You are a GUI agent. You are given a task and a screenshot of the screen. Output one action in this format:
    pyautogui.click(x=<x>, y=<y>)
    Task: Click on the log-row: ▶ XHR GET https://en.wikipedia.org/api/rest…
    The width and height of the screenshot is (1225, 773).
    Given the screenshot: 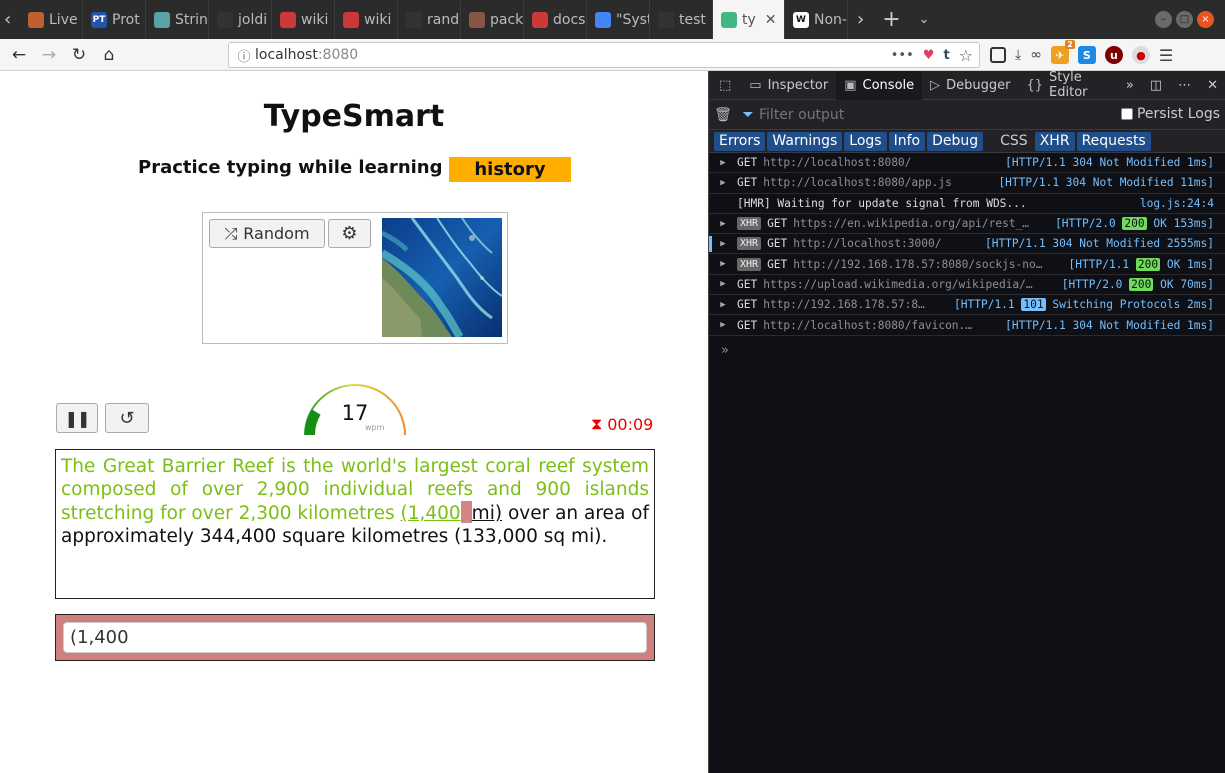 What is the action you would take?
    pyautogui.click(x=967, y=224)
    